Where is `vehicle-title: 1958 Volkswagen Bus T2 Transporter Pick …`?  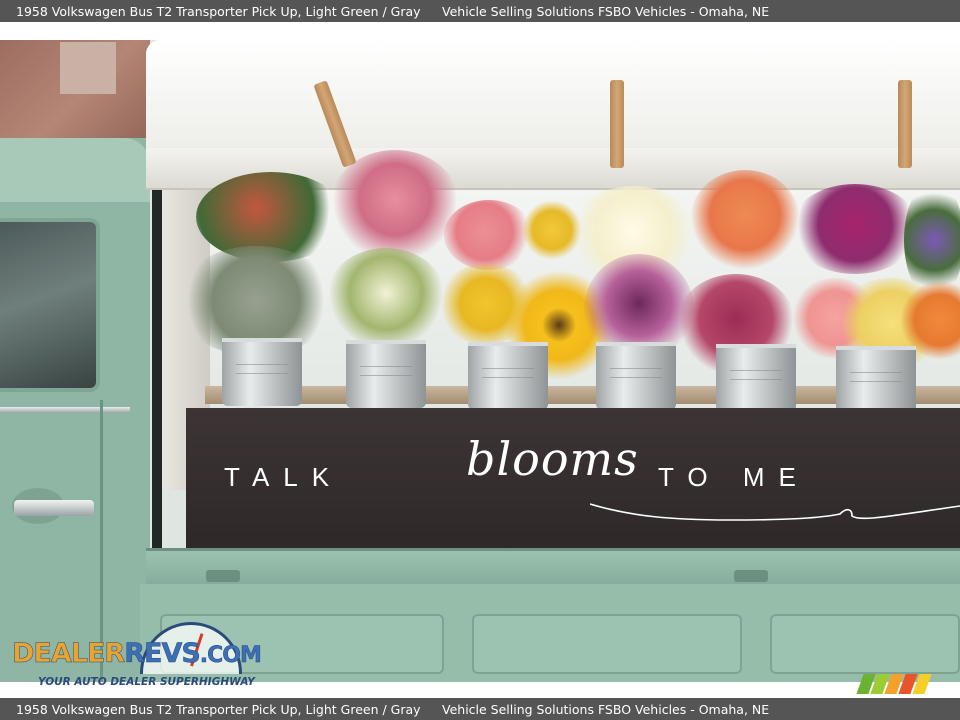 vehicle-title: 1958 Volkswagen Bus T2 Transporter Pick … is located at coordinates (218, 11).